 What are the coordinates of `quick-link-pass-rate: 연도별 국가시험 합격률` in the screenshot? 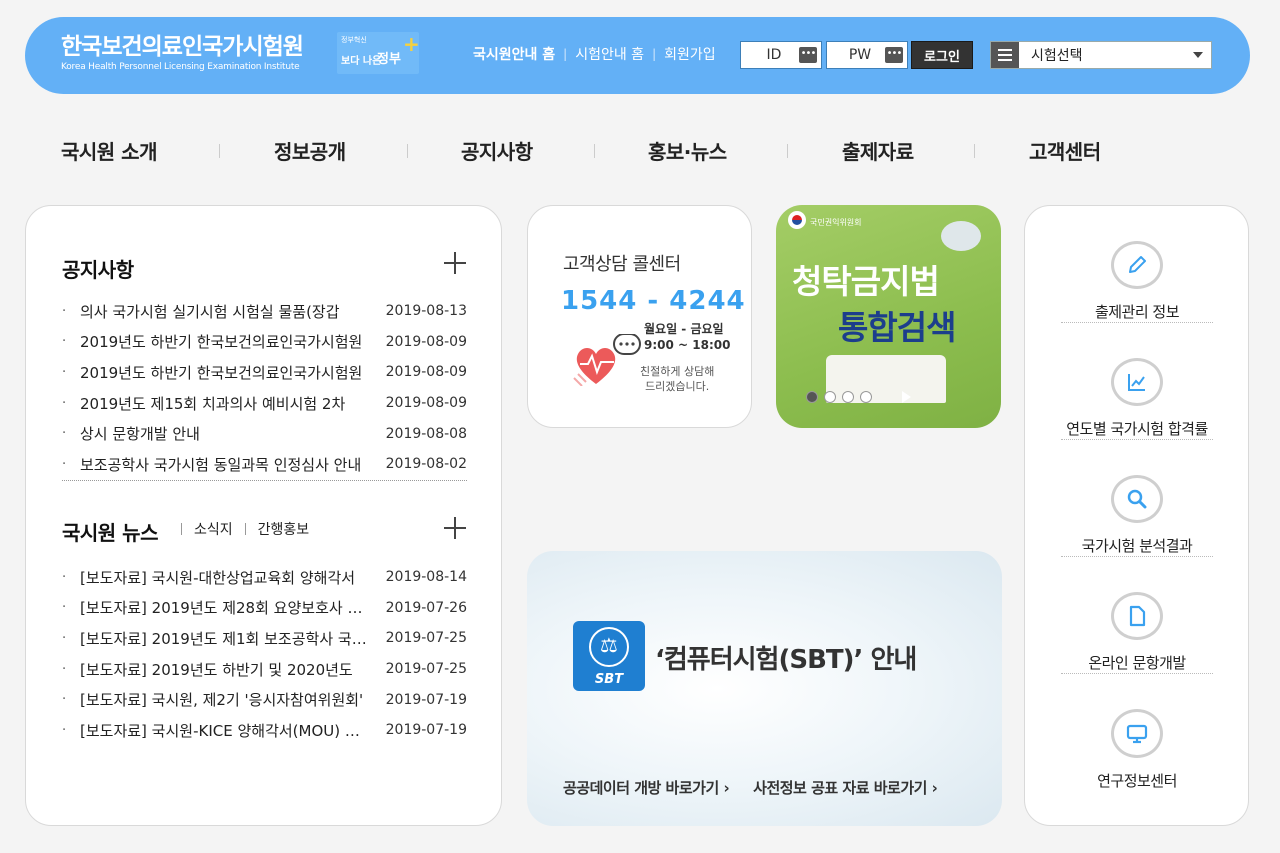 It's located at (1137, 381).